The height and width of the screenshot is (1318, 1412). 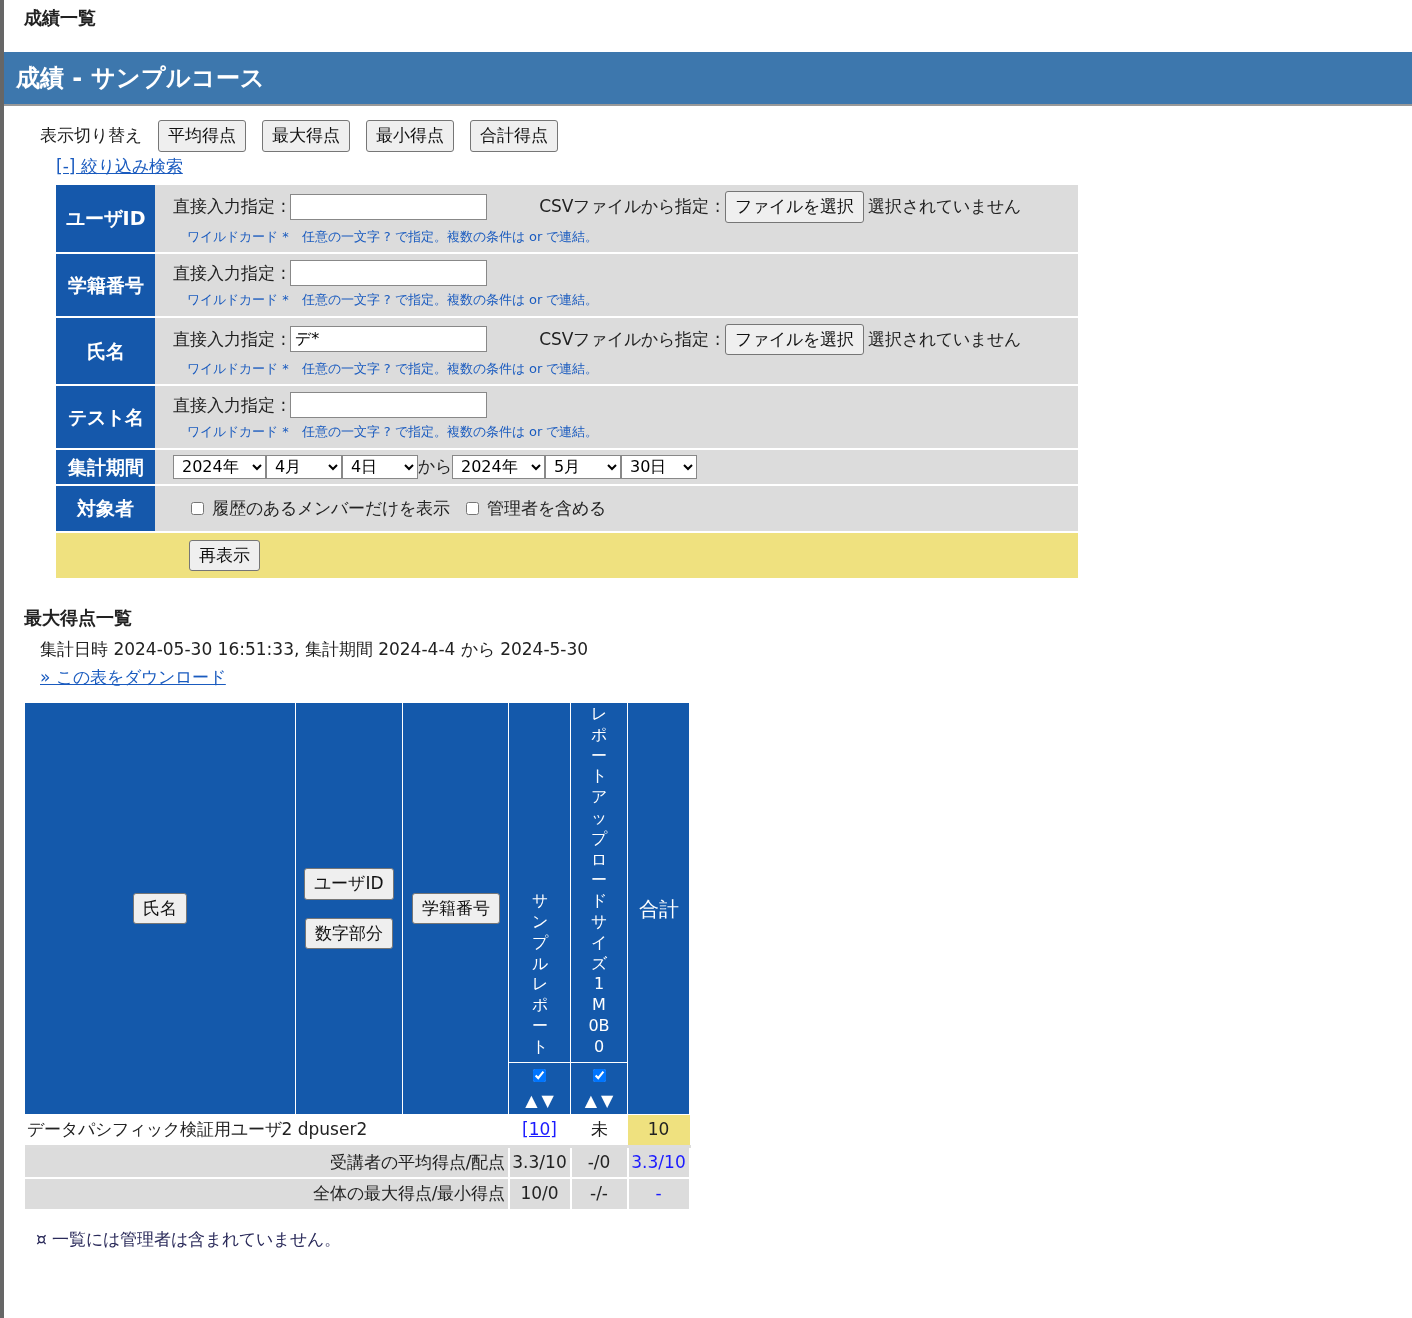 I want to click on page-title: 成績一覧, so click(x=60, y=18).